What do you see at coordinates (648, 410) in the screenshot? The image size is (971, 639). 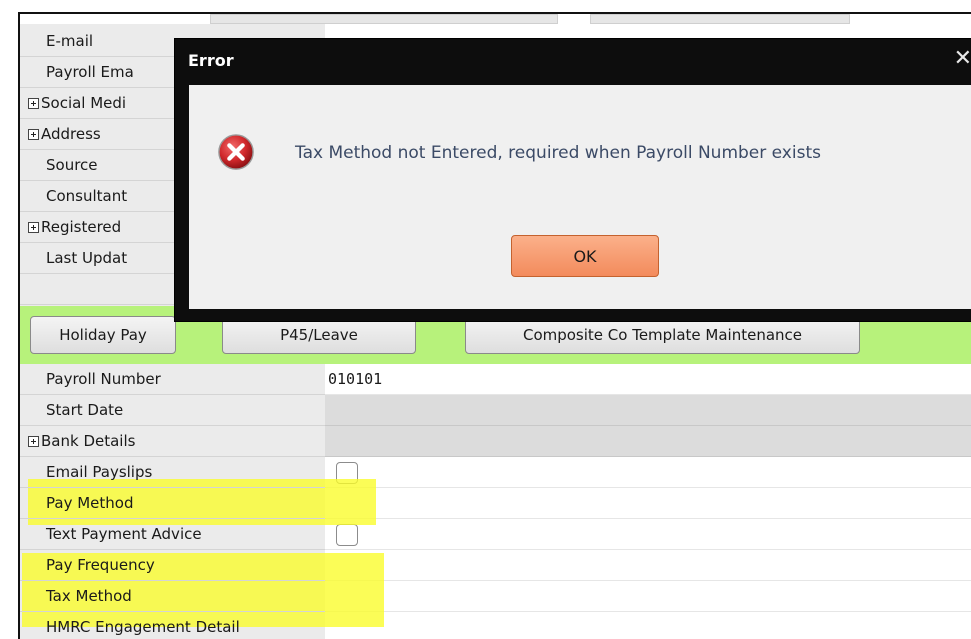 I see `start-date-field` at bounding box center [648, 410].